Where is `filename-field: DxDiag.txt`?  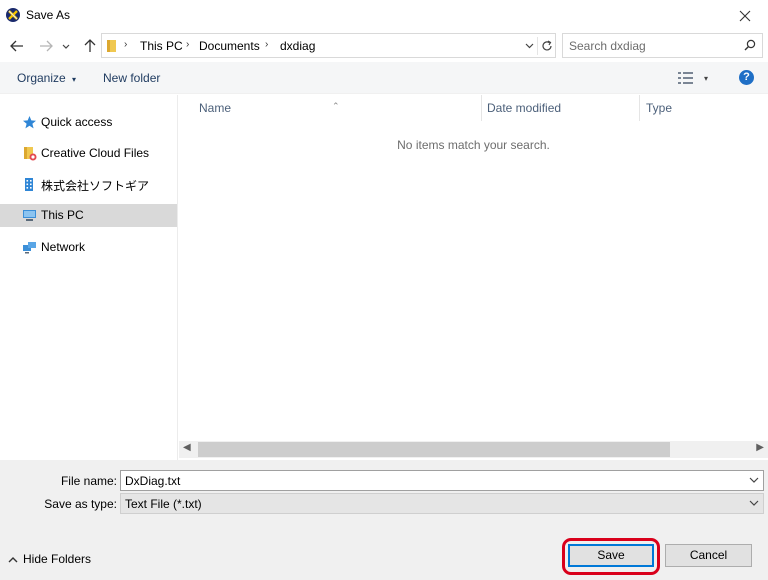 filename-field: DxDiag.txt is located at coordinates (442, 480).